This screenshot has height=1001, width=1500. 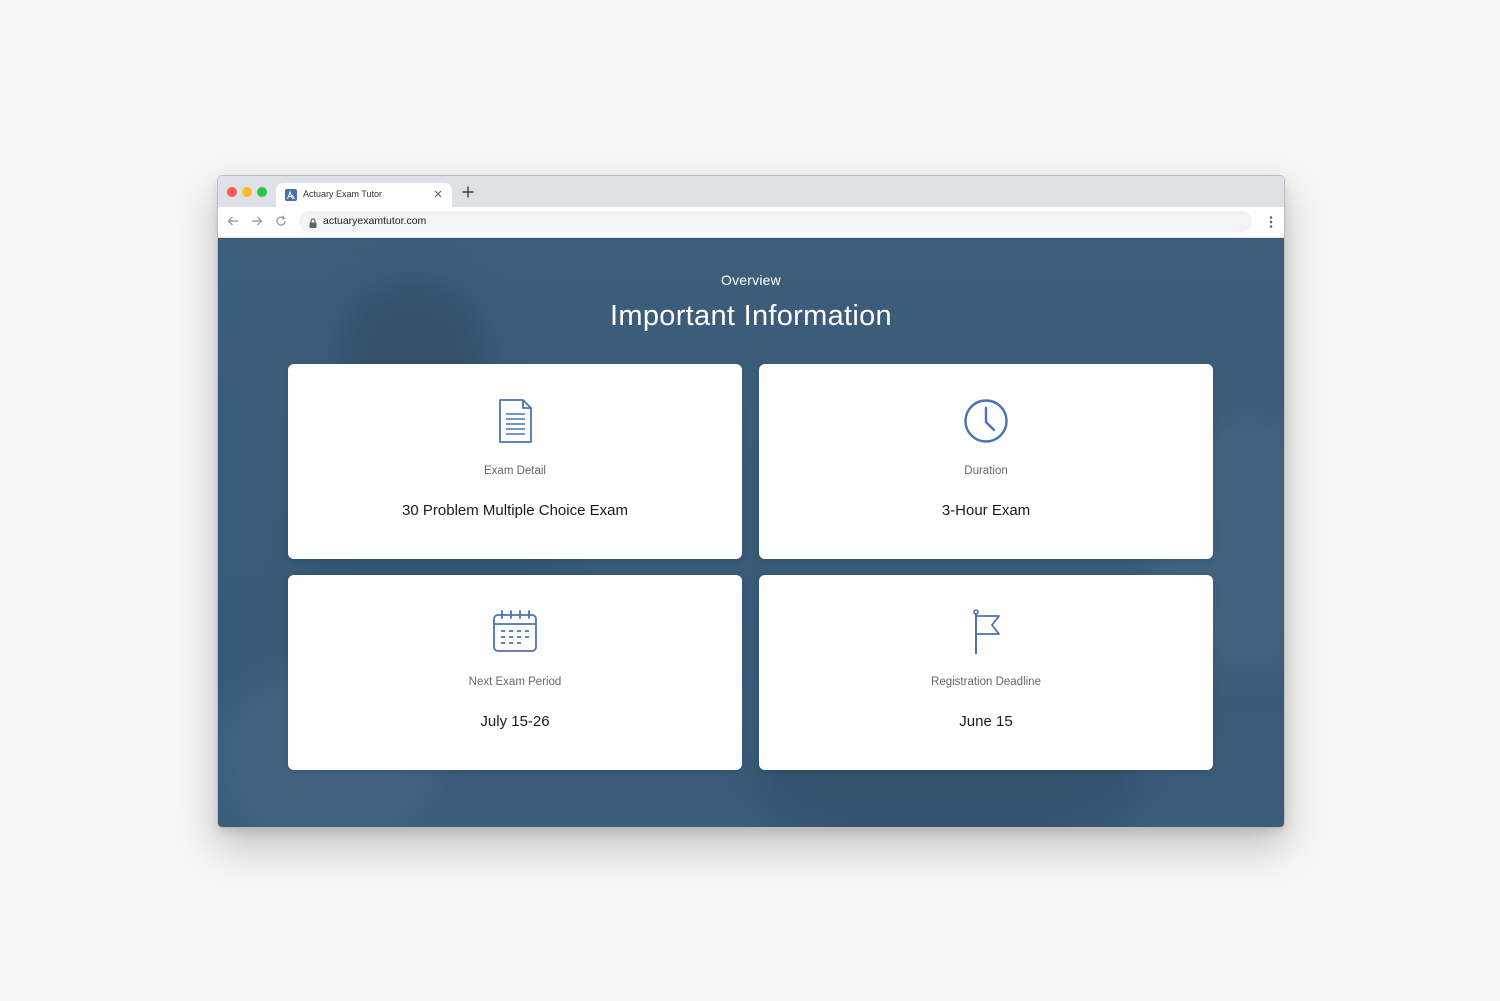 What do you see at coordinates (515, 721) in the screenshot?
I see `card-value: July 15-26` at bounding box center [515, 721].